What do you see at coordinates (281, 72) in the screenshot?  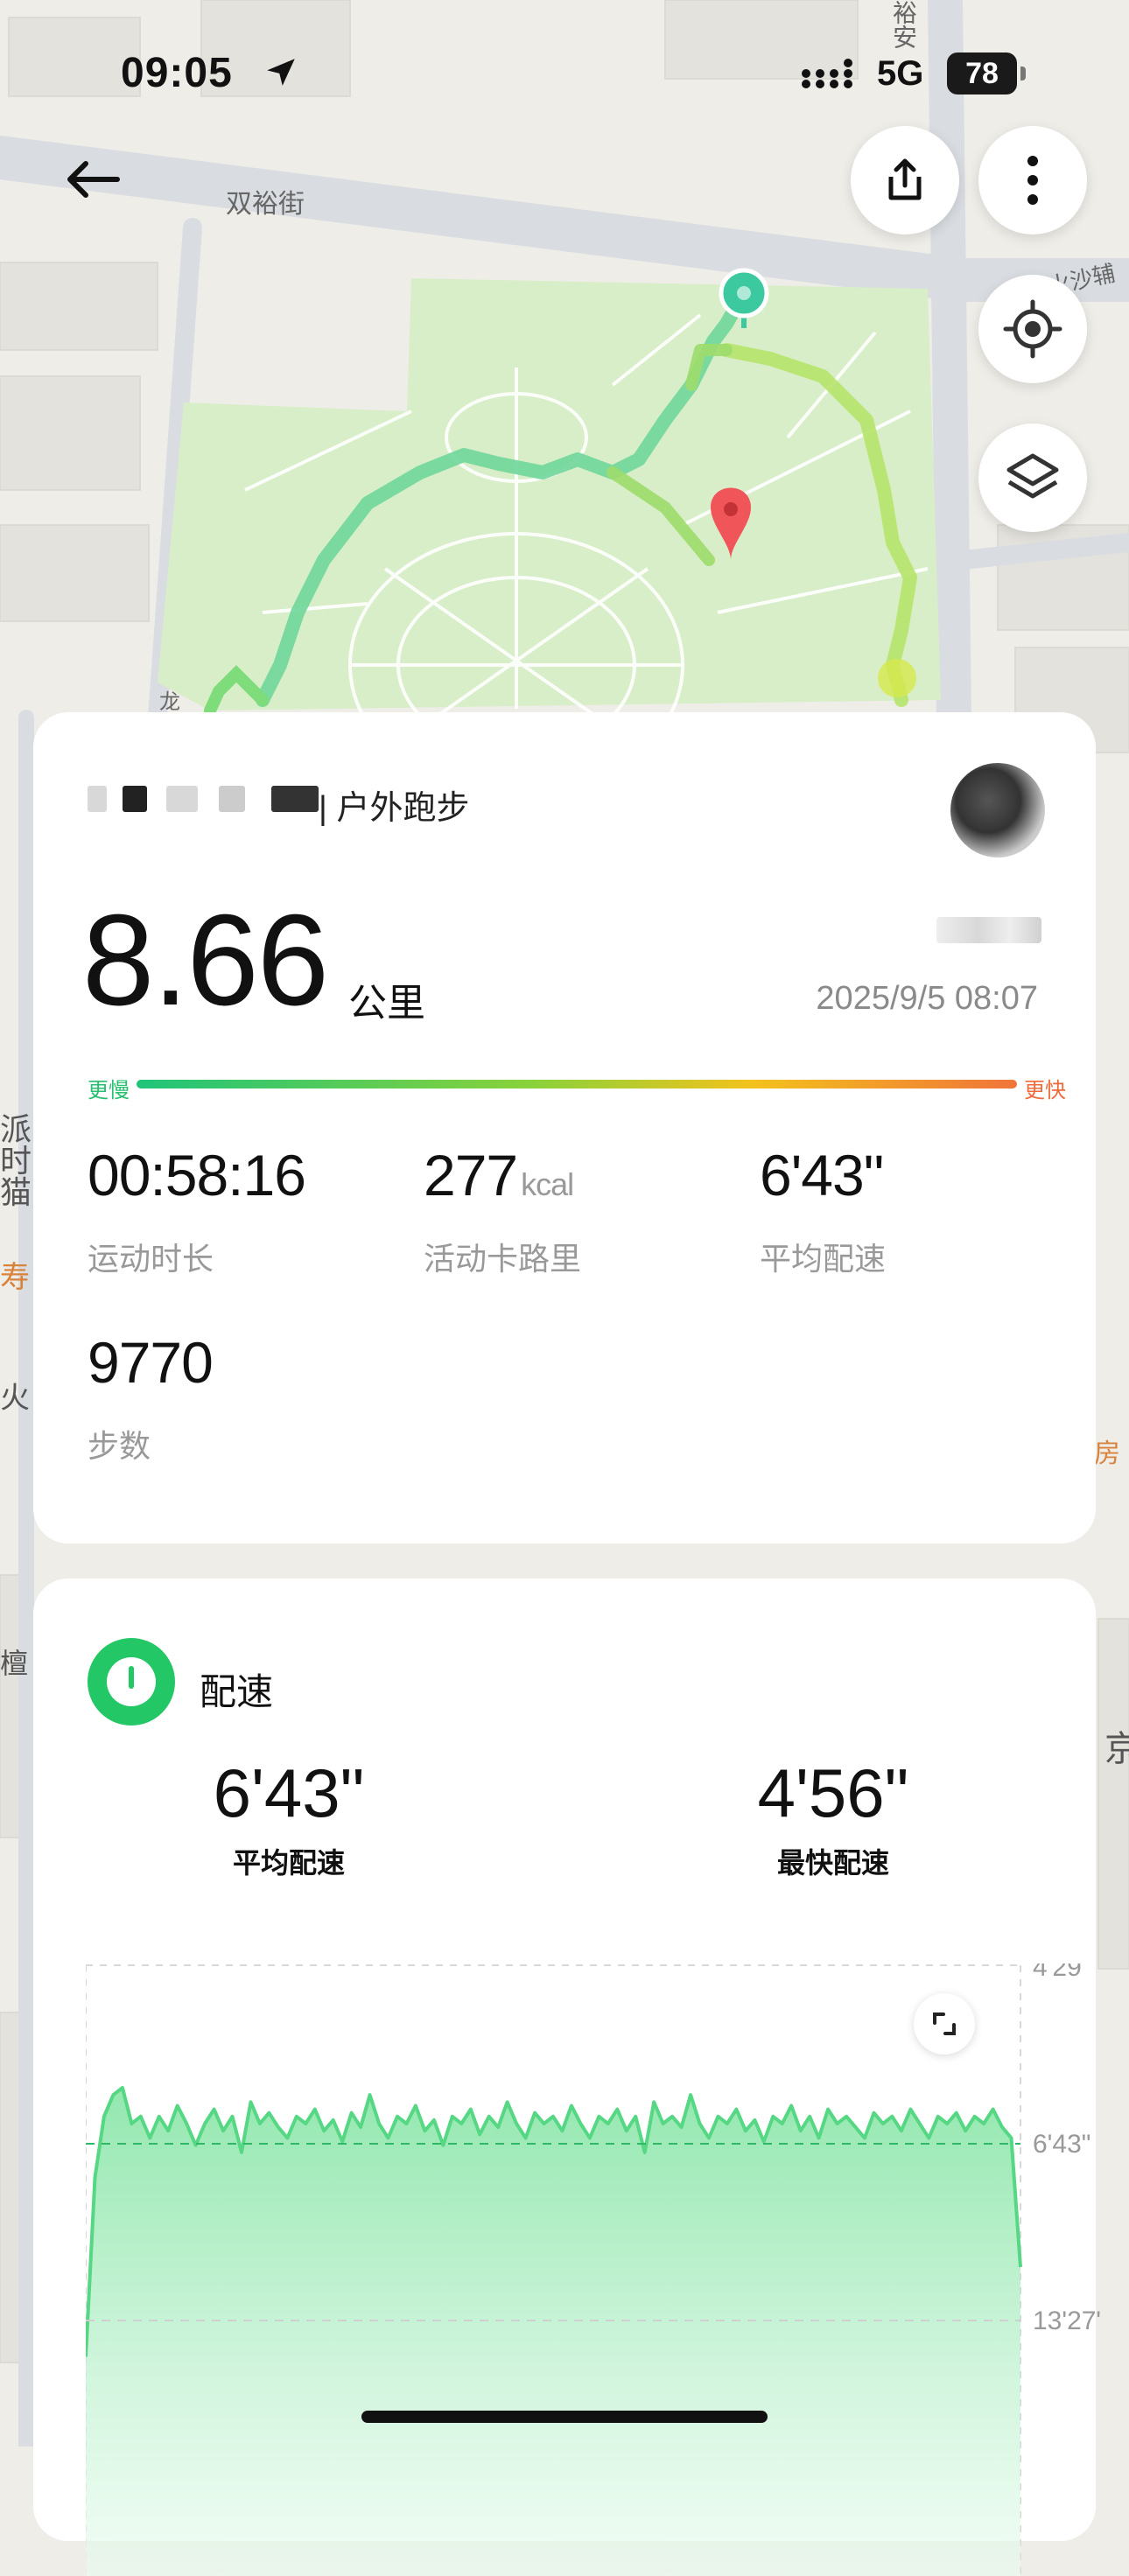 I see `location-arrow-icon` at bounding box center [281, 72].